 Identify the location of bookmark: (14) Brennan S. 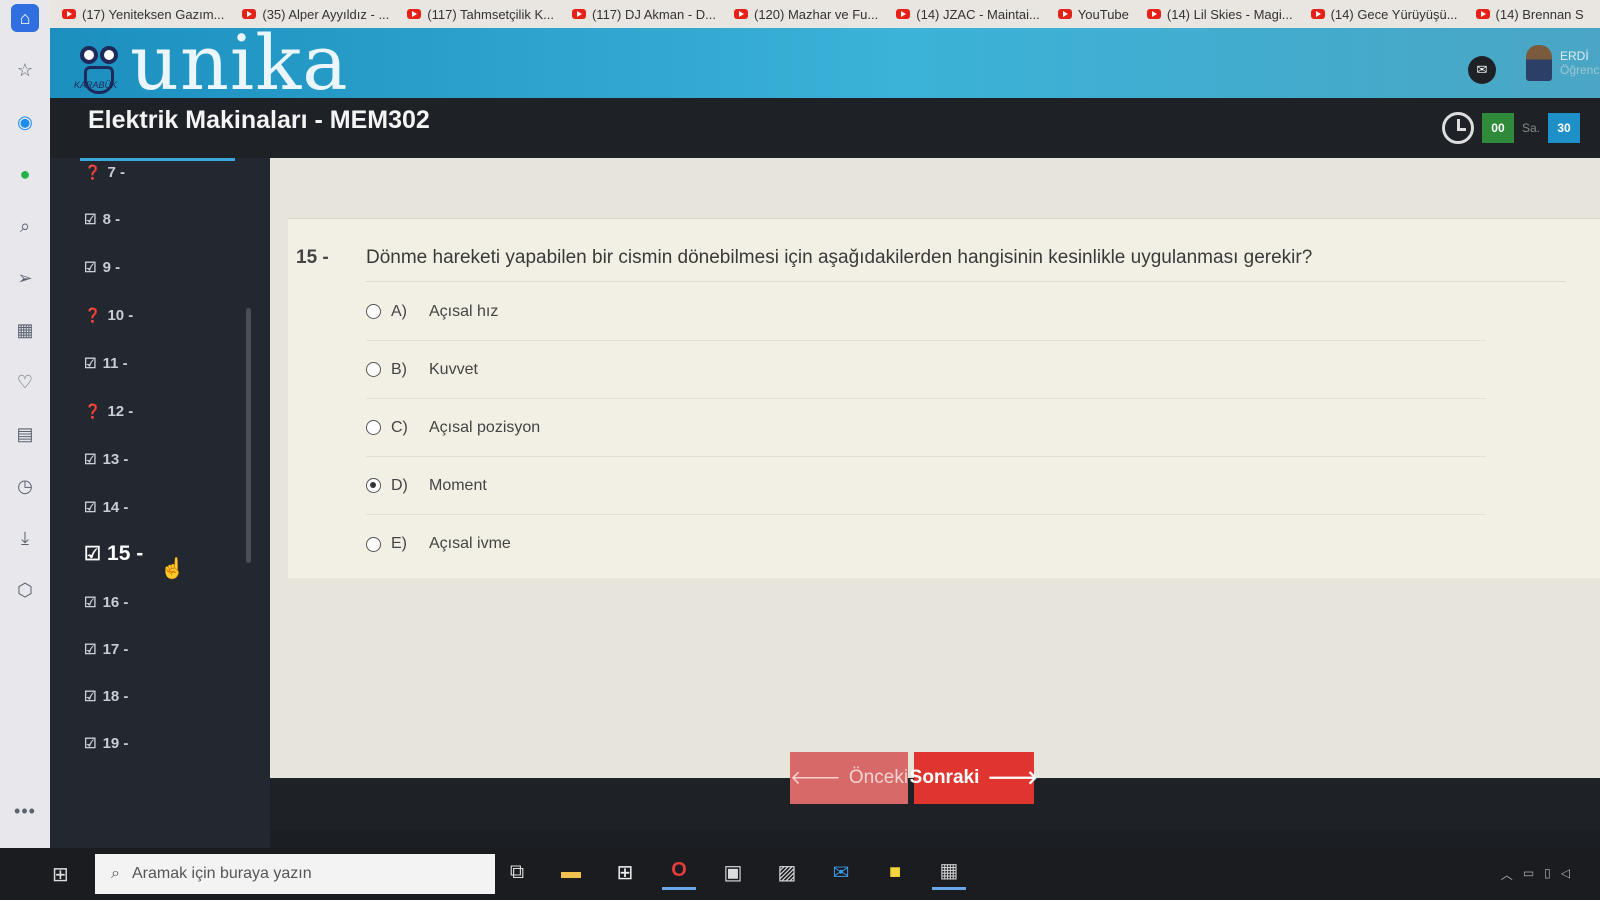
(1529, 14).